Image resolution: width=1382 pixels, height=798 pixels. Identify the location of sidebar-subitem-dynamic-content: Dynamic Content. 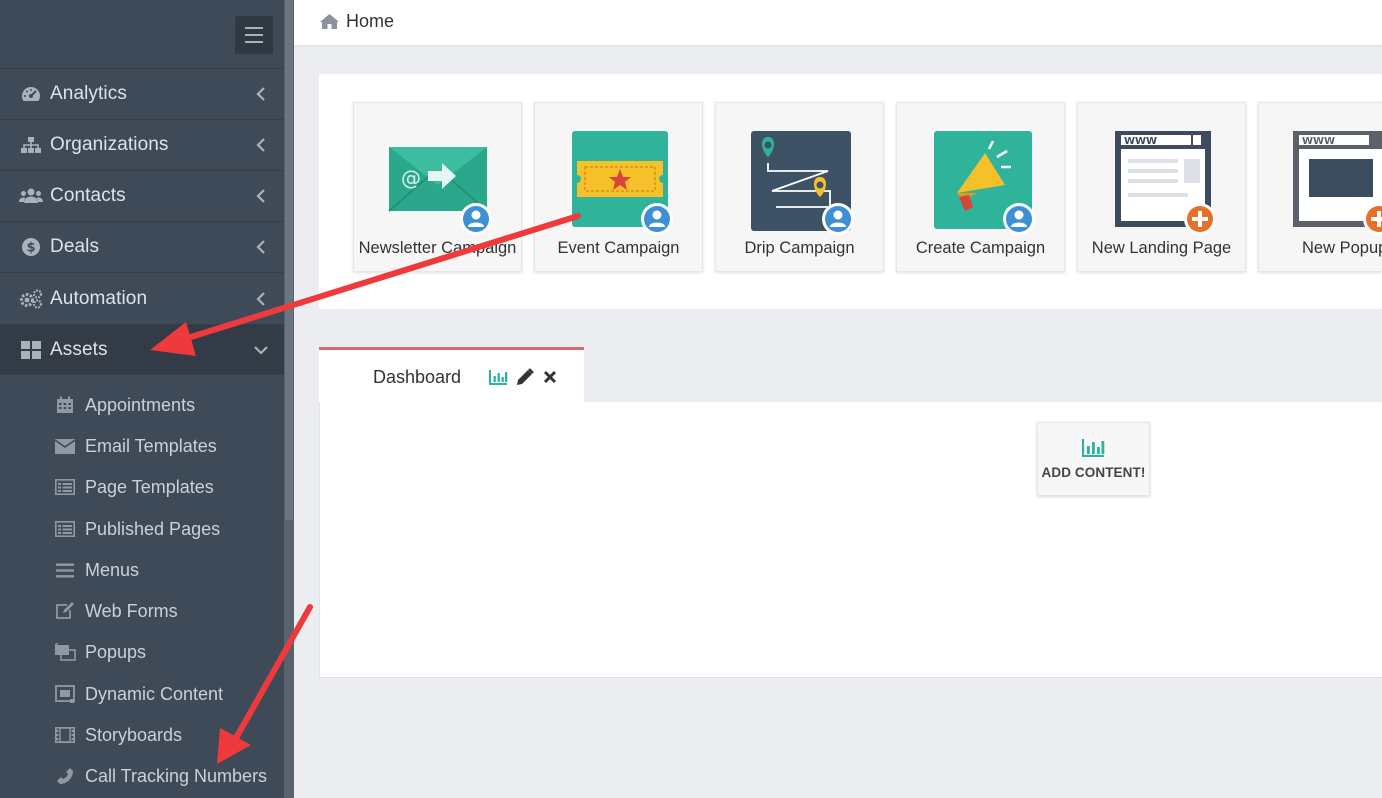
(142, 694).